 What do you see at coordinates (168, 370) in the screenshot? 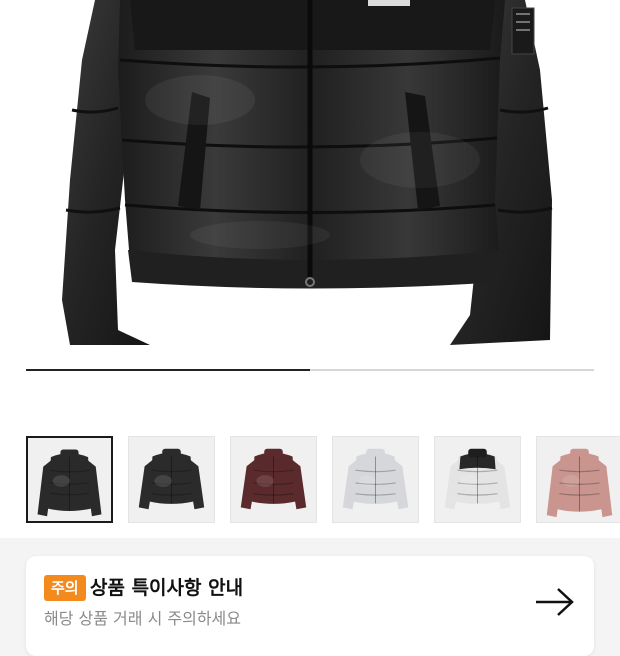
I see `gallery-progress-fill` at bounding box center [168, 370].